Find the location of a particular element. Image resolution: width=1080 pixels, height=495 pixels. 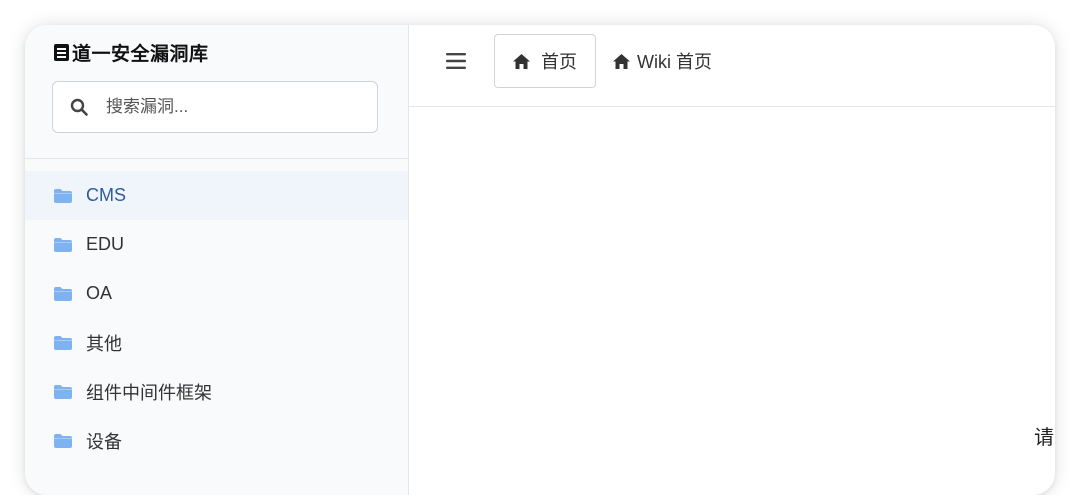

sidebar-item-oa: OA is located at coordinates (216, 293).